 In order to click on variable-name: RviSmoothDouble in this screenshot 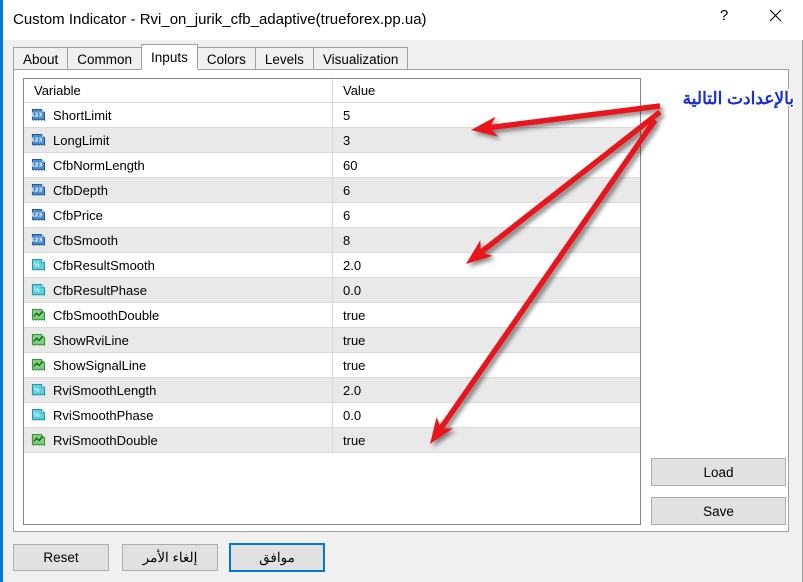, I will do `click(105, 440)`.